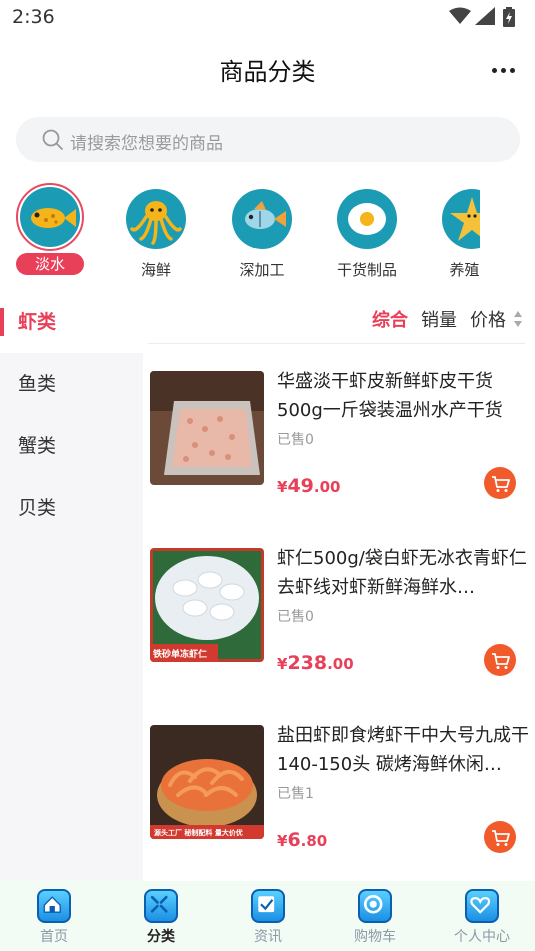  I want to click on tab-label: 个人中心, so click(482, 937).